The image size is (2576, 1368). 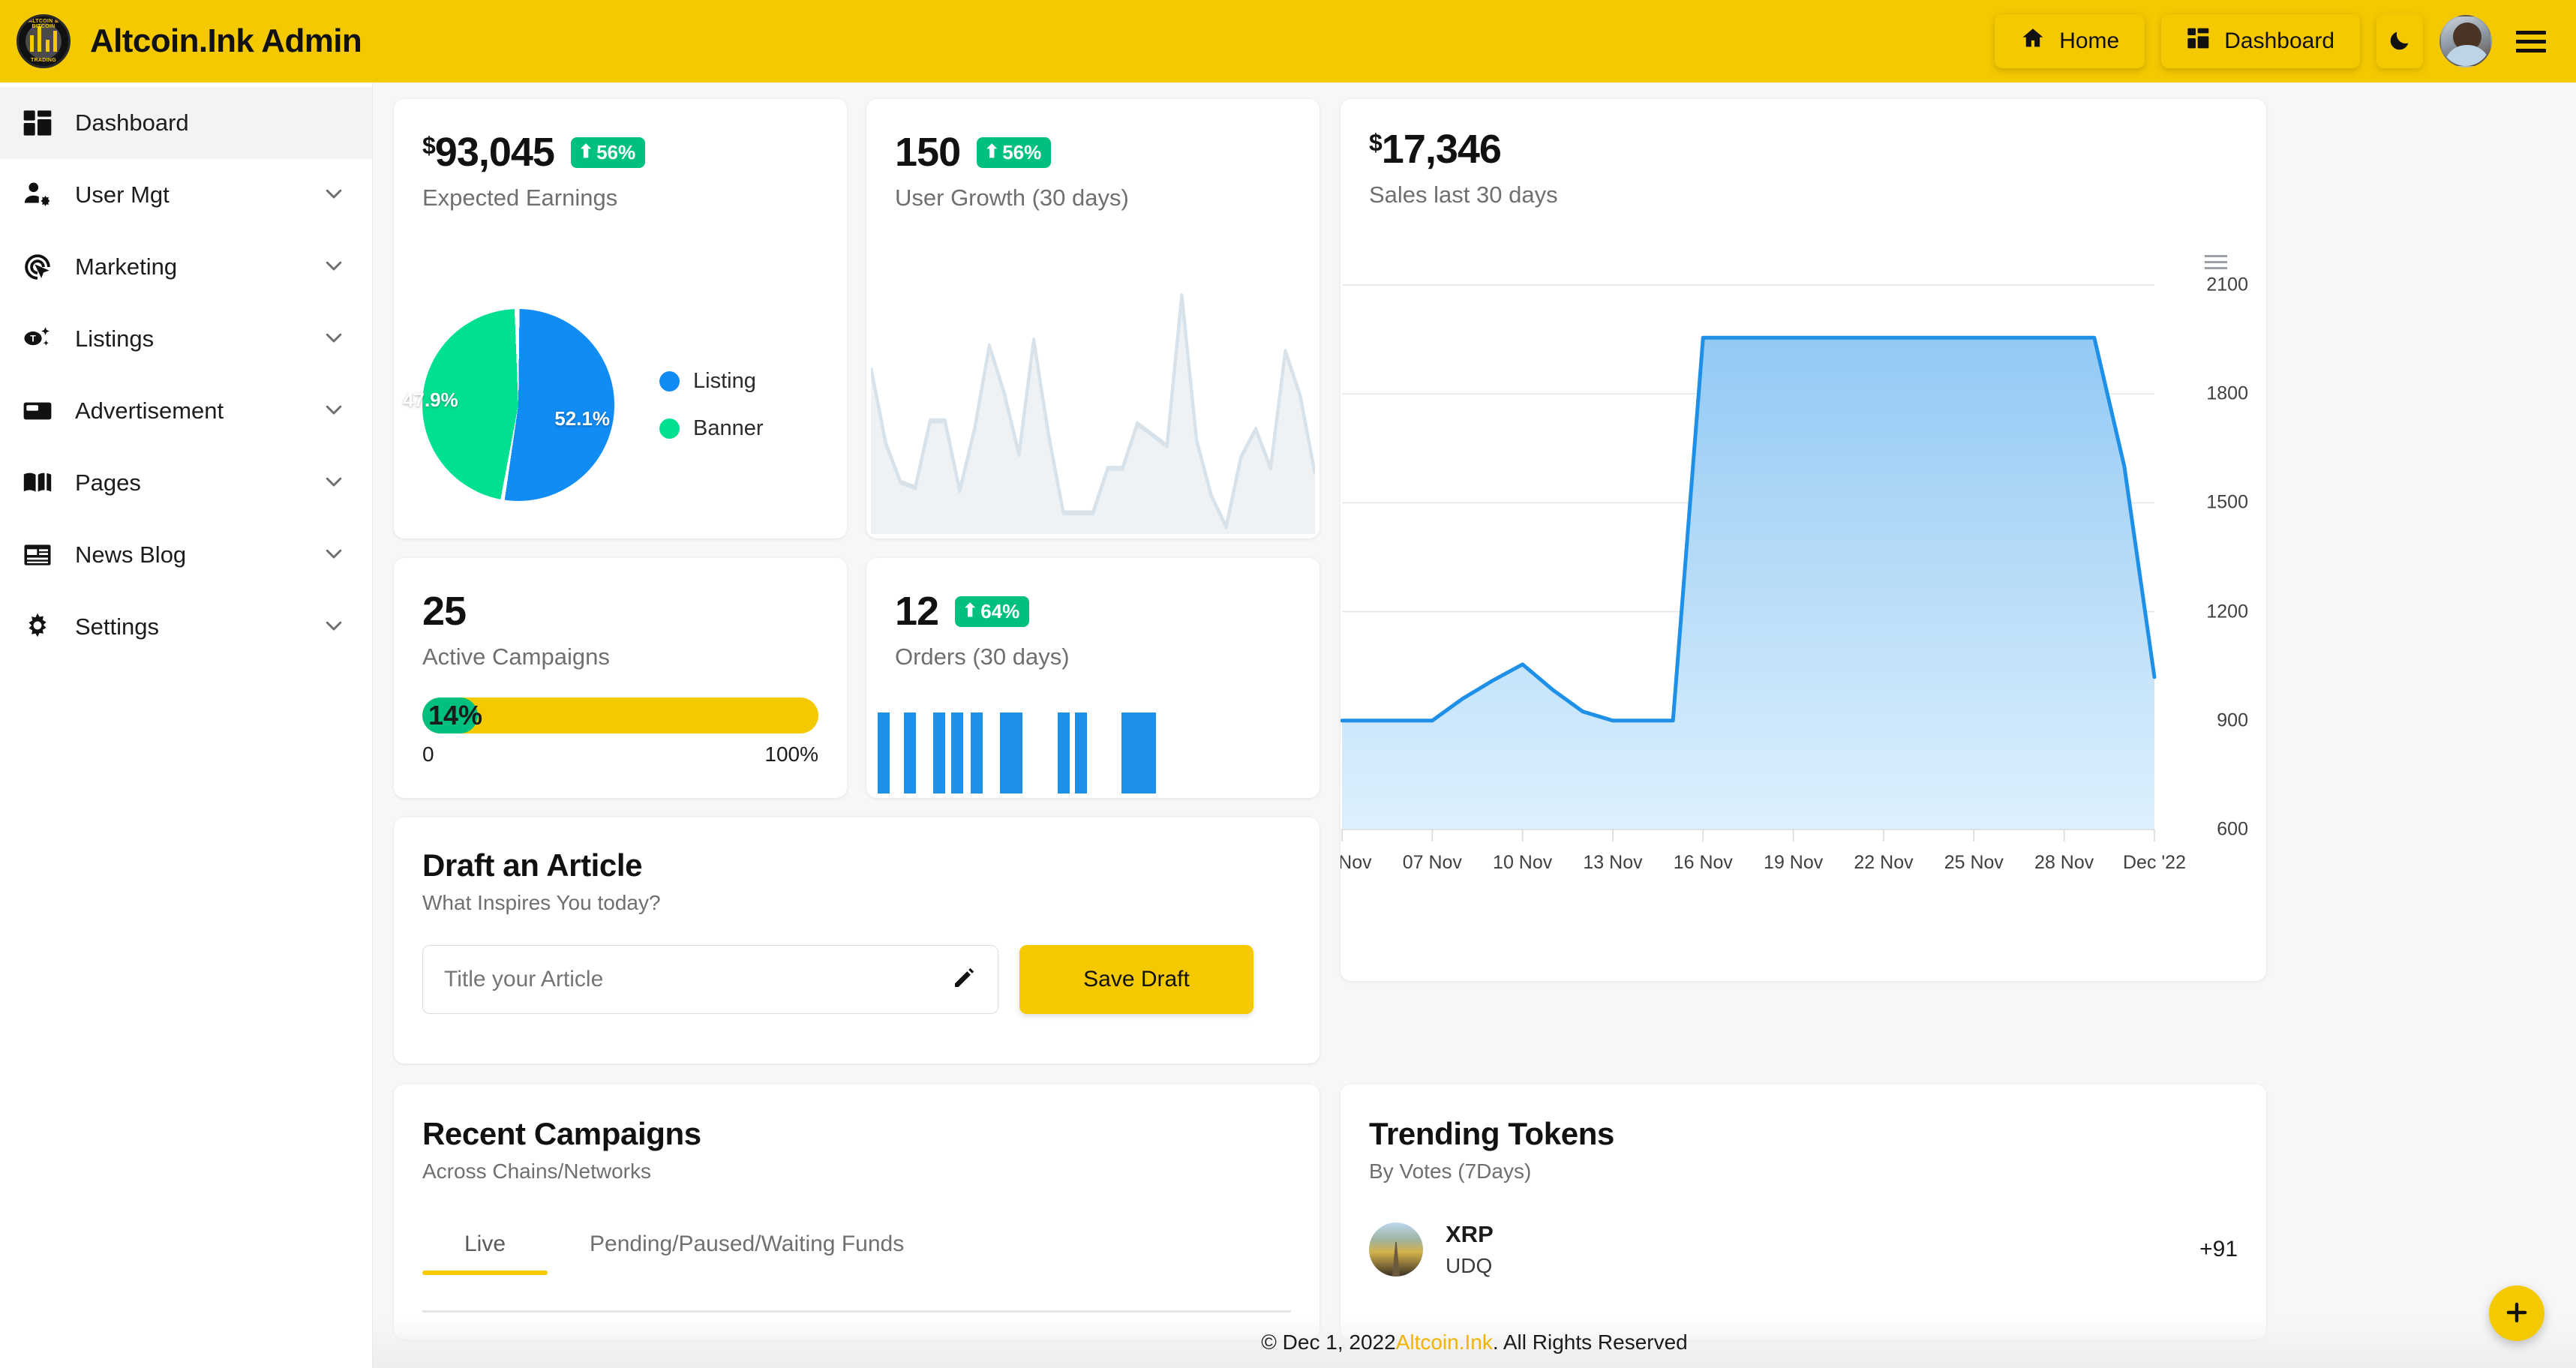 I want to click on sidebar-item-label: Marketing, so click(x=126, y=267).